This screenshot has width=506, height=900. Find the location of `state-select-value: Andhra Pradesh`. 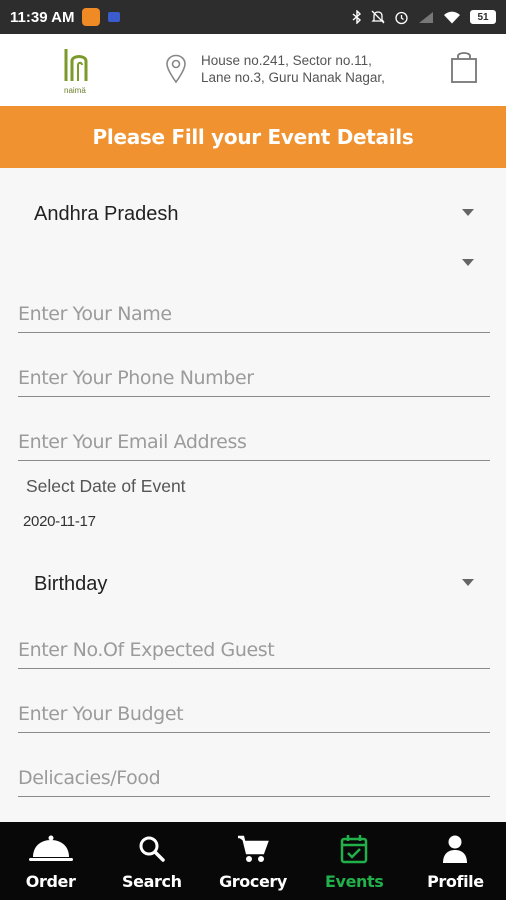

state-select-value: Andhra Pradesh is located at coordinates (106, 213).